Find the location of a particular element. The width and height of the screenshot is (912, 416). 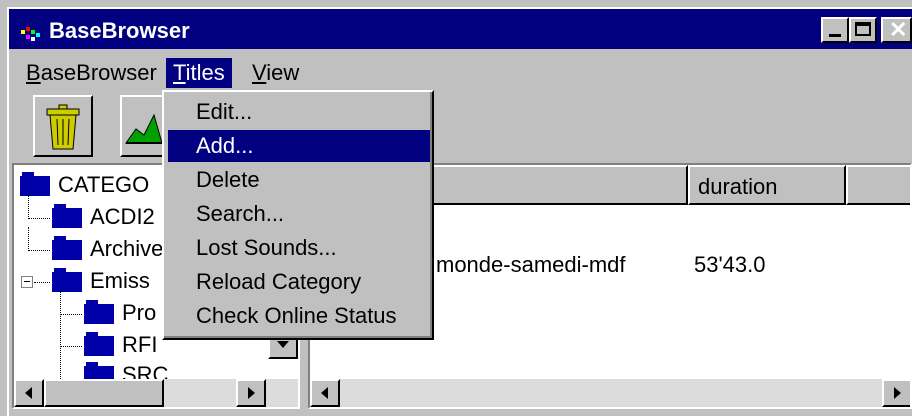

menu-titles: Titles is located at coordinates (199, 73).